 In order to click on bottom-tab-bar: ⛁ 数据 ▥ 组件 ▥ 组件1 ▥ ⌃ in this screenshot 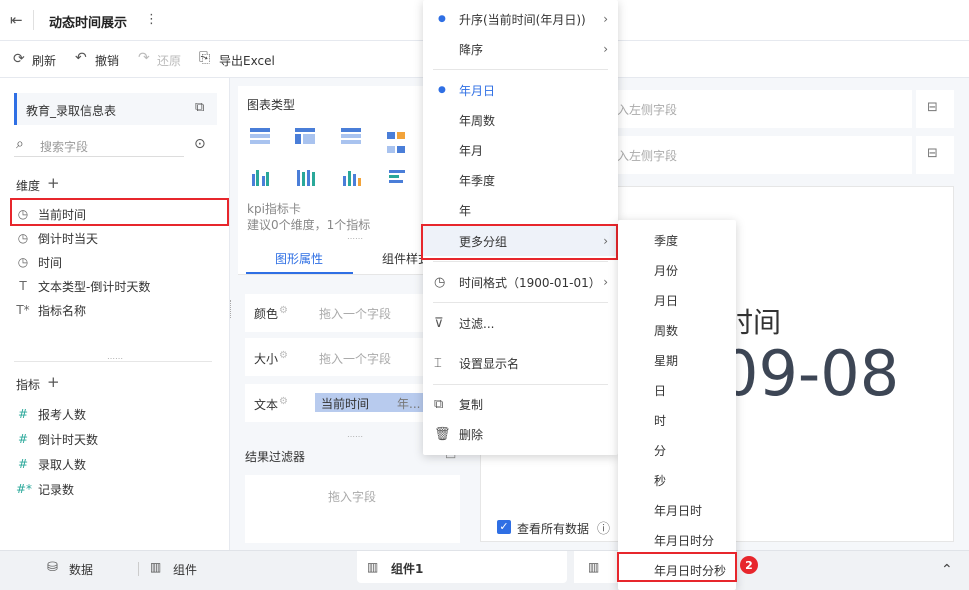, I will do `click(484, 570)`.